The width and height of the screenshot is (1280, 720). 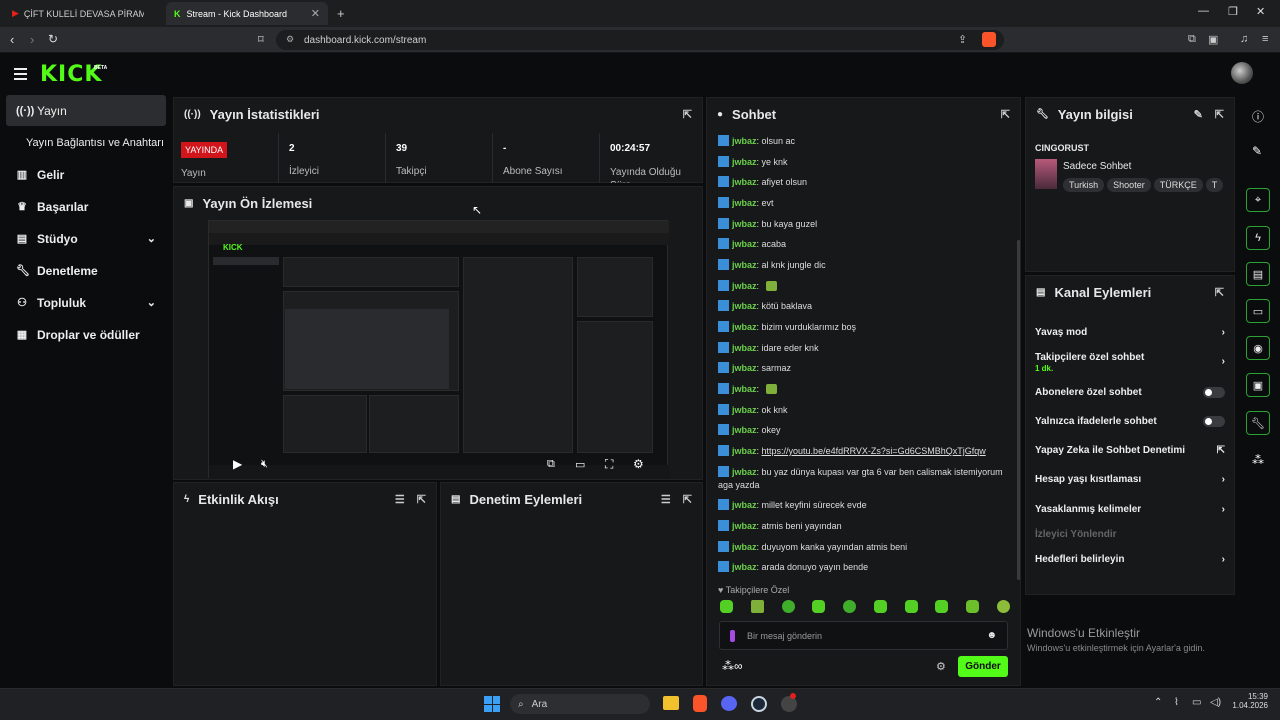 What do you see at coordinates (86, 334) in the screenshot?
I see `sidebar-item-droplar: ▦ Droplar ve ödüller` at bounding box center [86, 334].